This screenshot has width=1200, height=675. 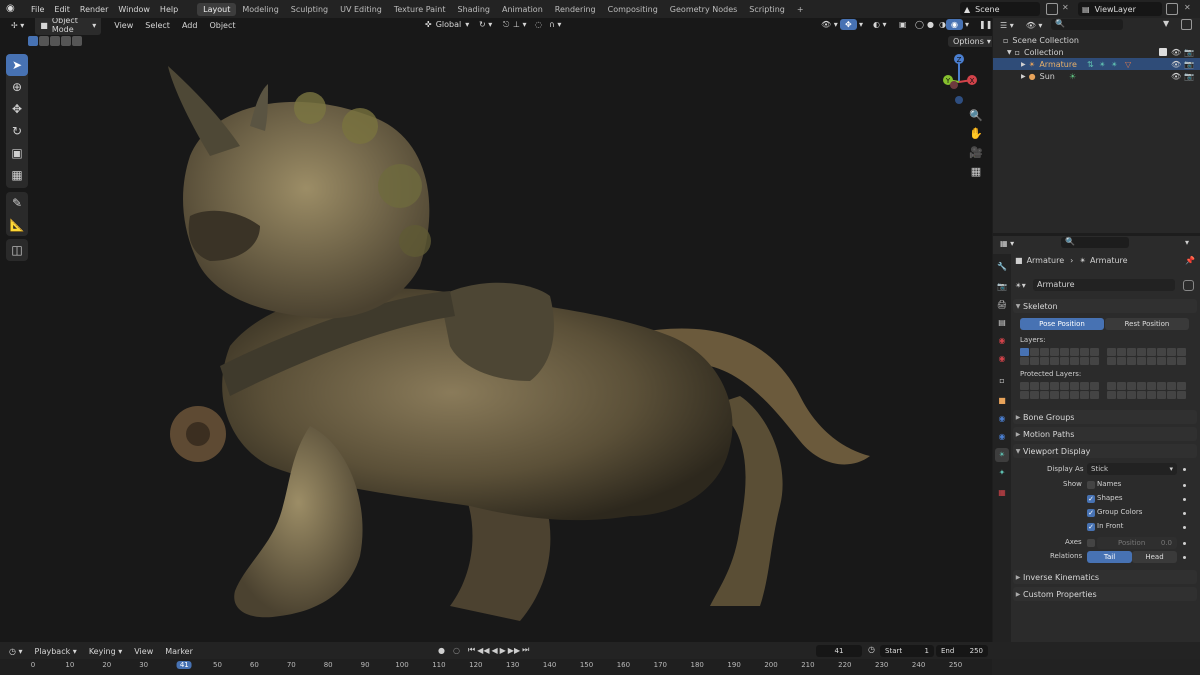 What do you see at coordinates (1095, 242) in the screenshot?
I see `properties-search-input: 🔍` at bounding box center [1095, 242].